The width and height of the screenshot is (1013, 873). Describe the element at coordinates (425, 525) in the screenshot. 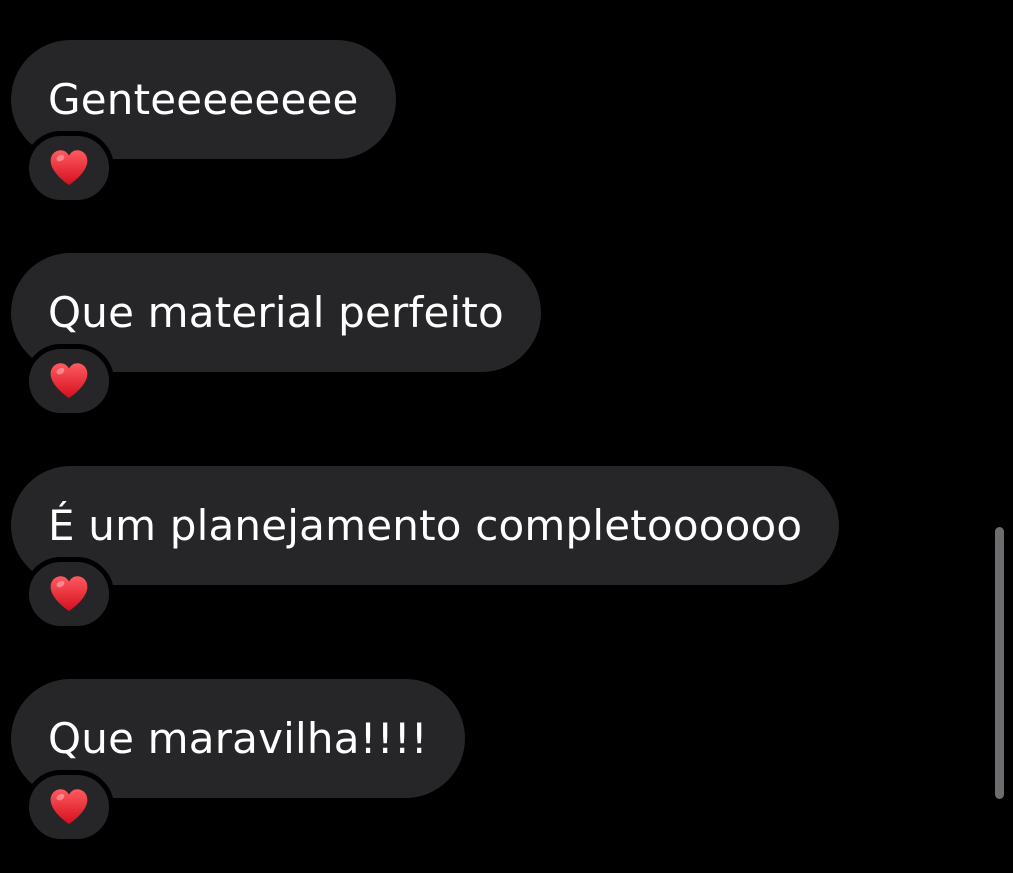

I see `message-bubble: É um planejamento completoooooo` at that location.